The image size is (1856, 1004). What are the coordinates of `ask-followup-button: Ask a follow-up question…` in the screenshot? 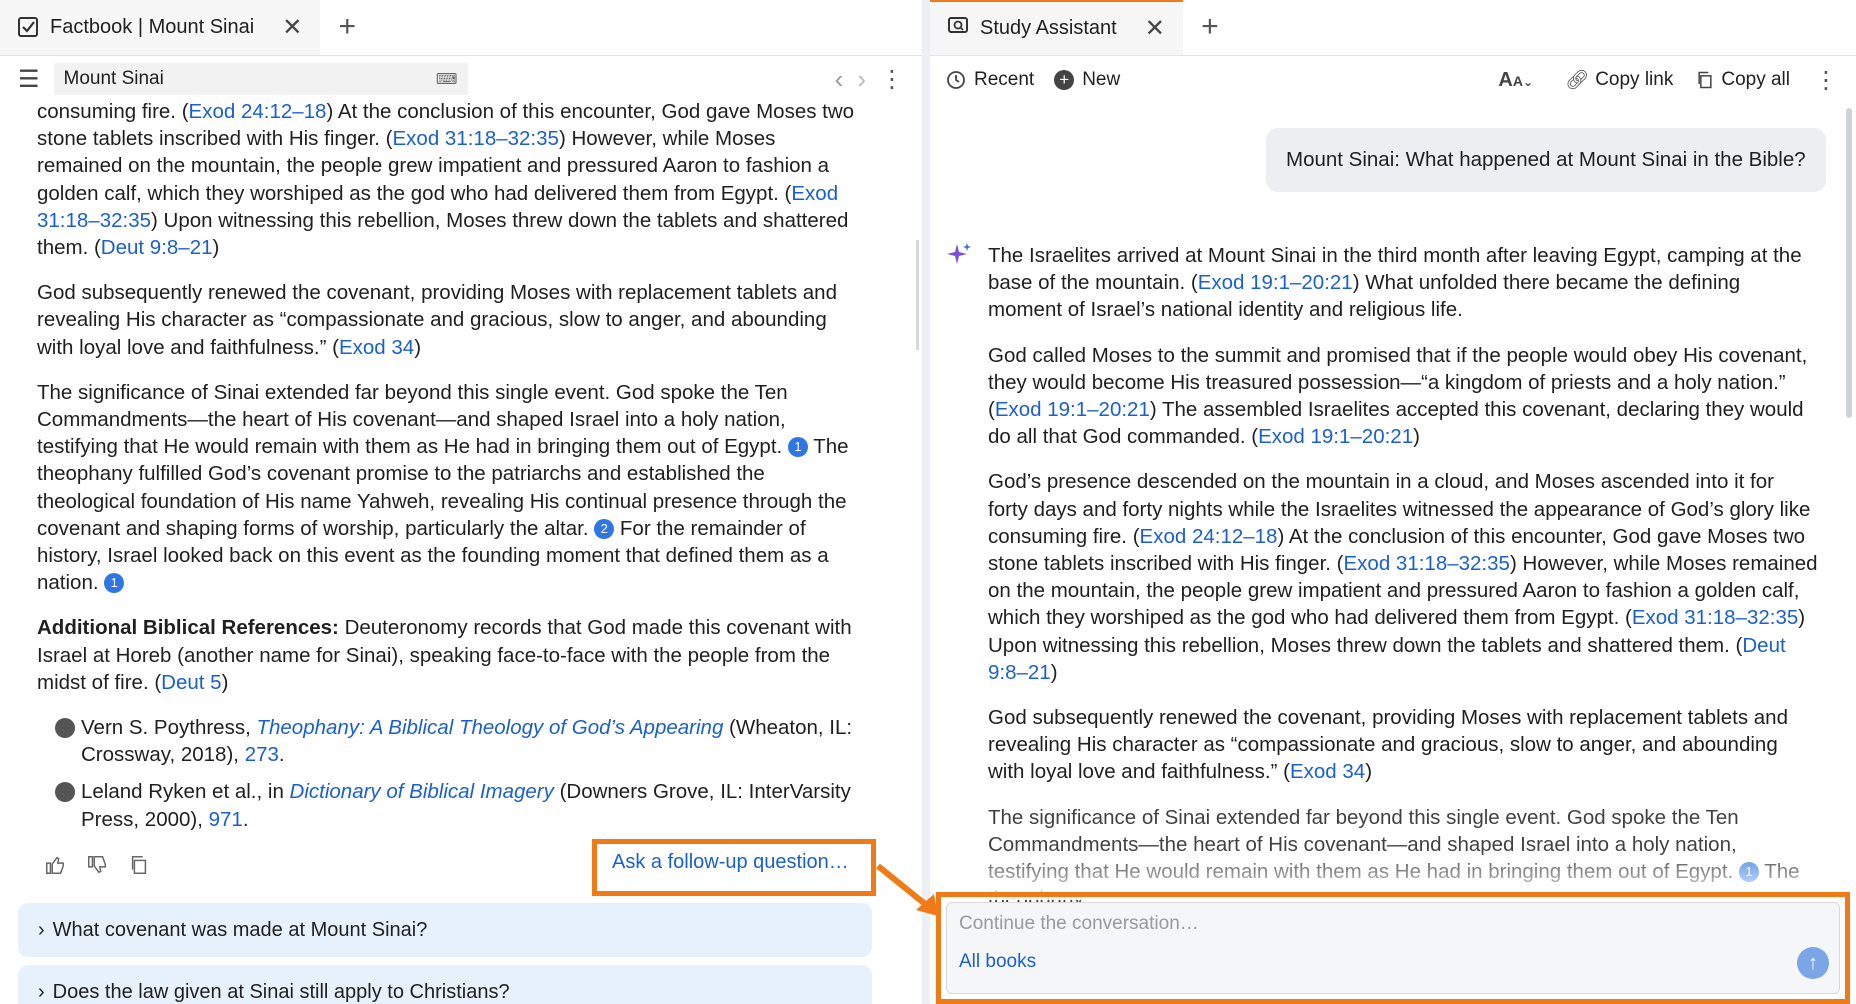 It's located at (730, 862).